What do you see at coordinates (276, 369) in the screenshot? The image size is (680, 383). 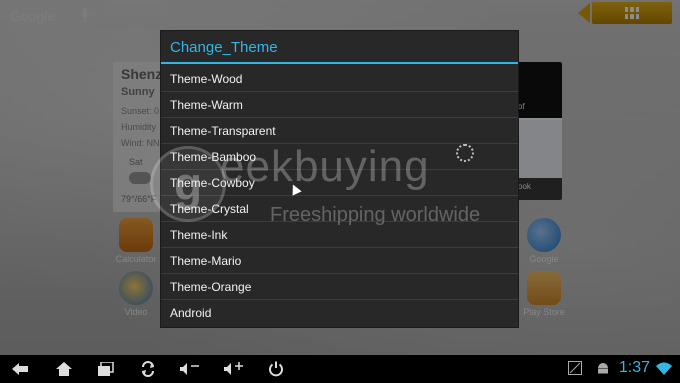 I see `power-icon` at bounding box center [276, 369].